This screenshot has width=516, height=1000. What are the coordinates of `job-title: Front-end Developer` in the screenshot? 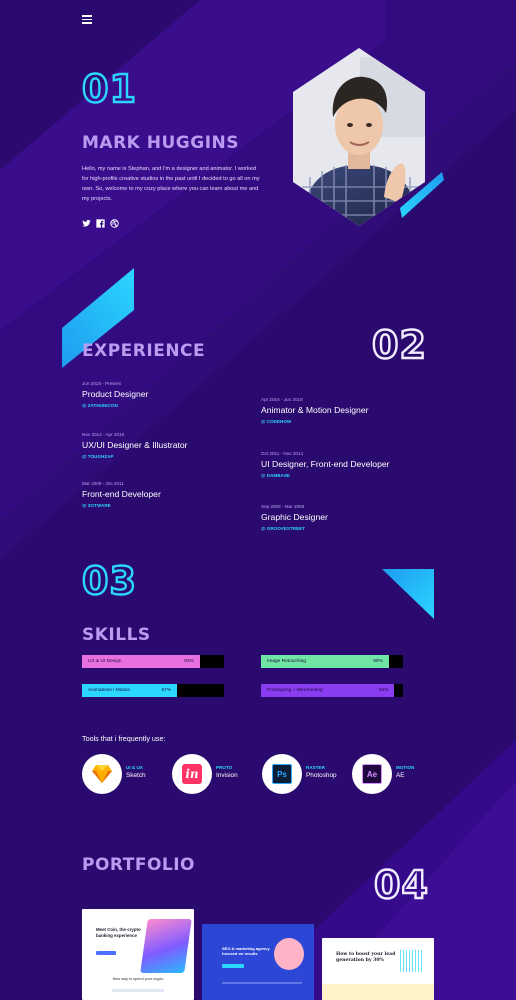 It's located at (121, 494).